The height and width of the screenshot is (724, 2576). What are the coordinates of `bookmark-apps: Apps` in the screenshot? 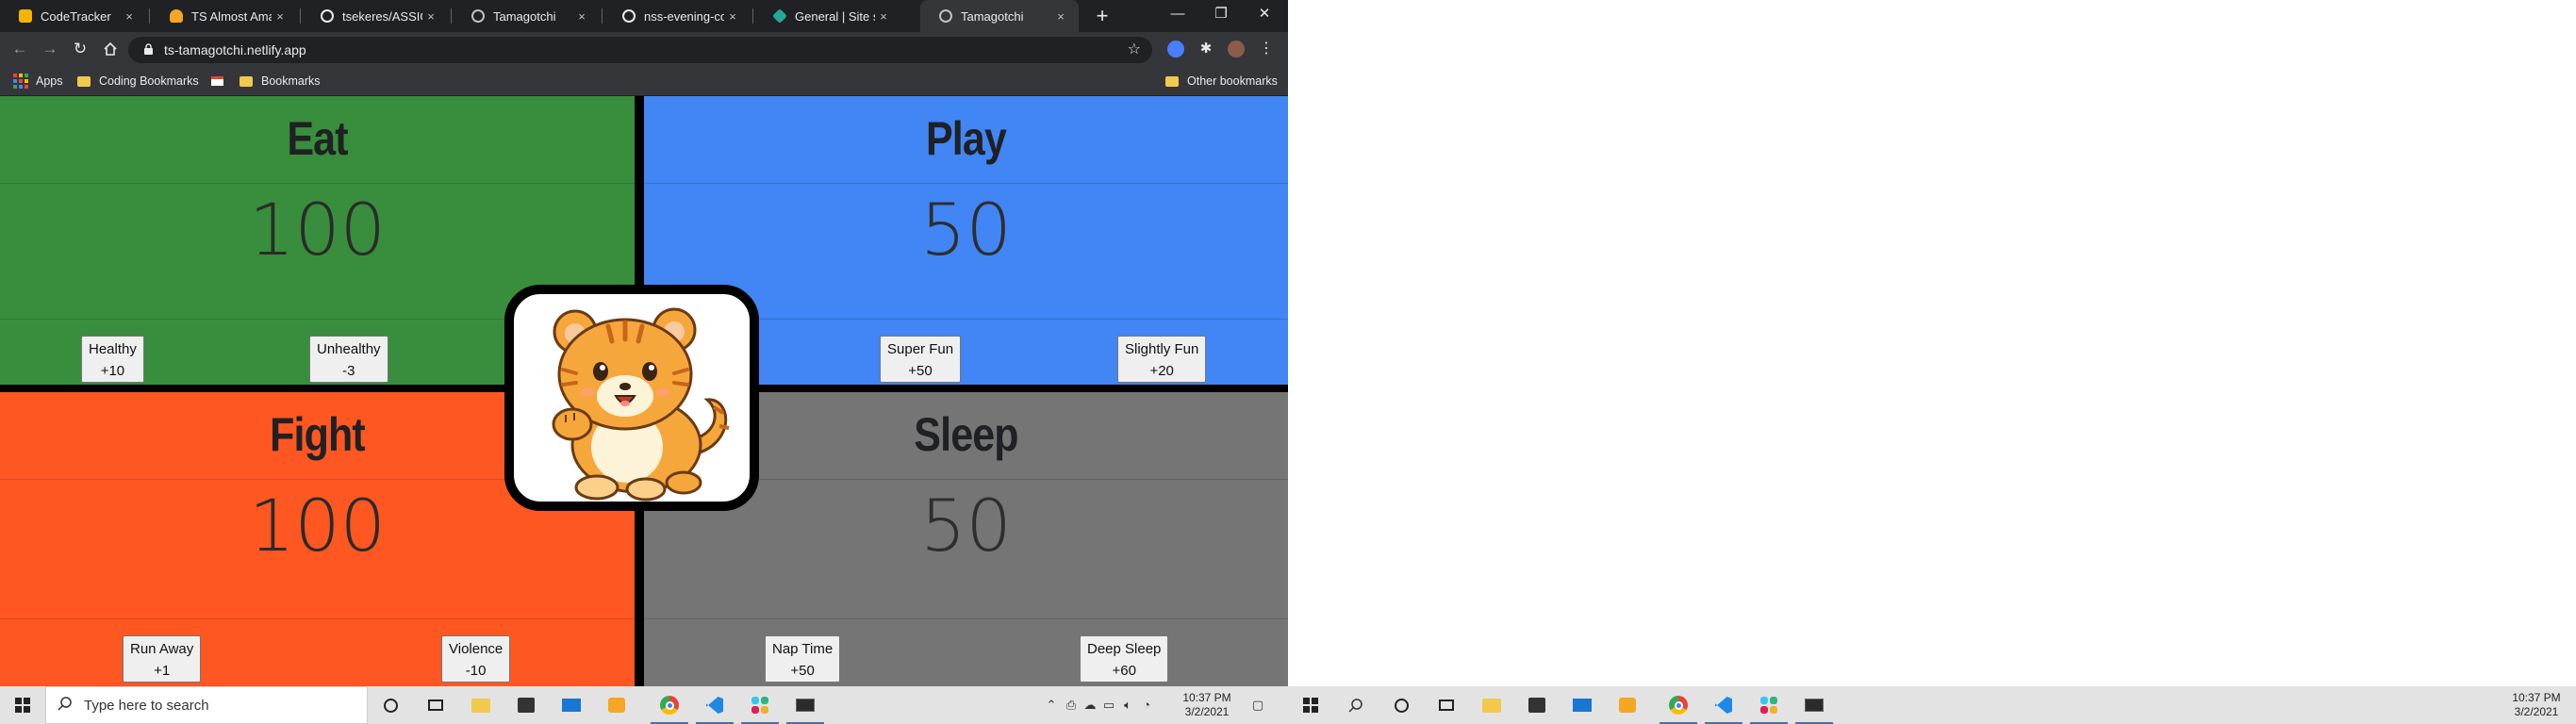 It's located at (38, 81).